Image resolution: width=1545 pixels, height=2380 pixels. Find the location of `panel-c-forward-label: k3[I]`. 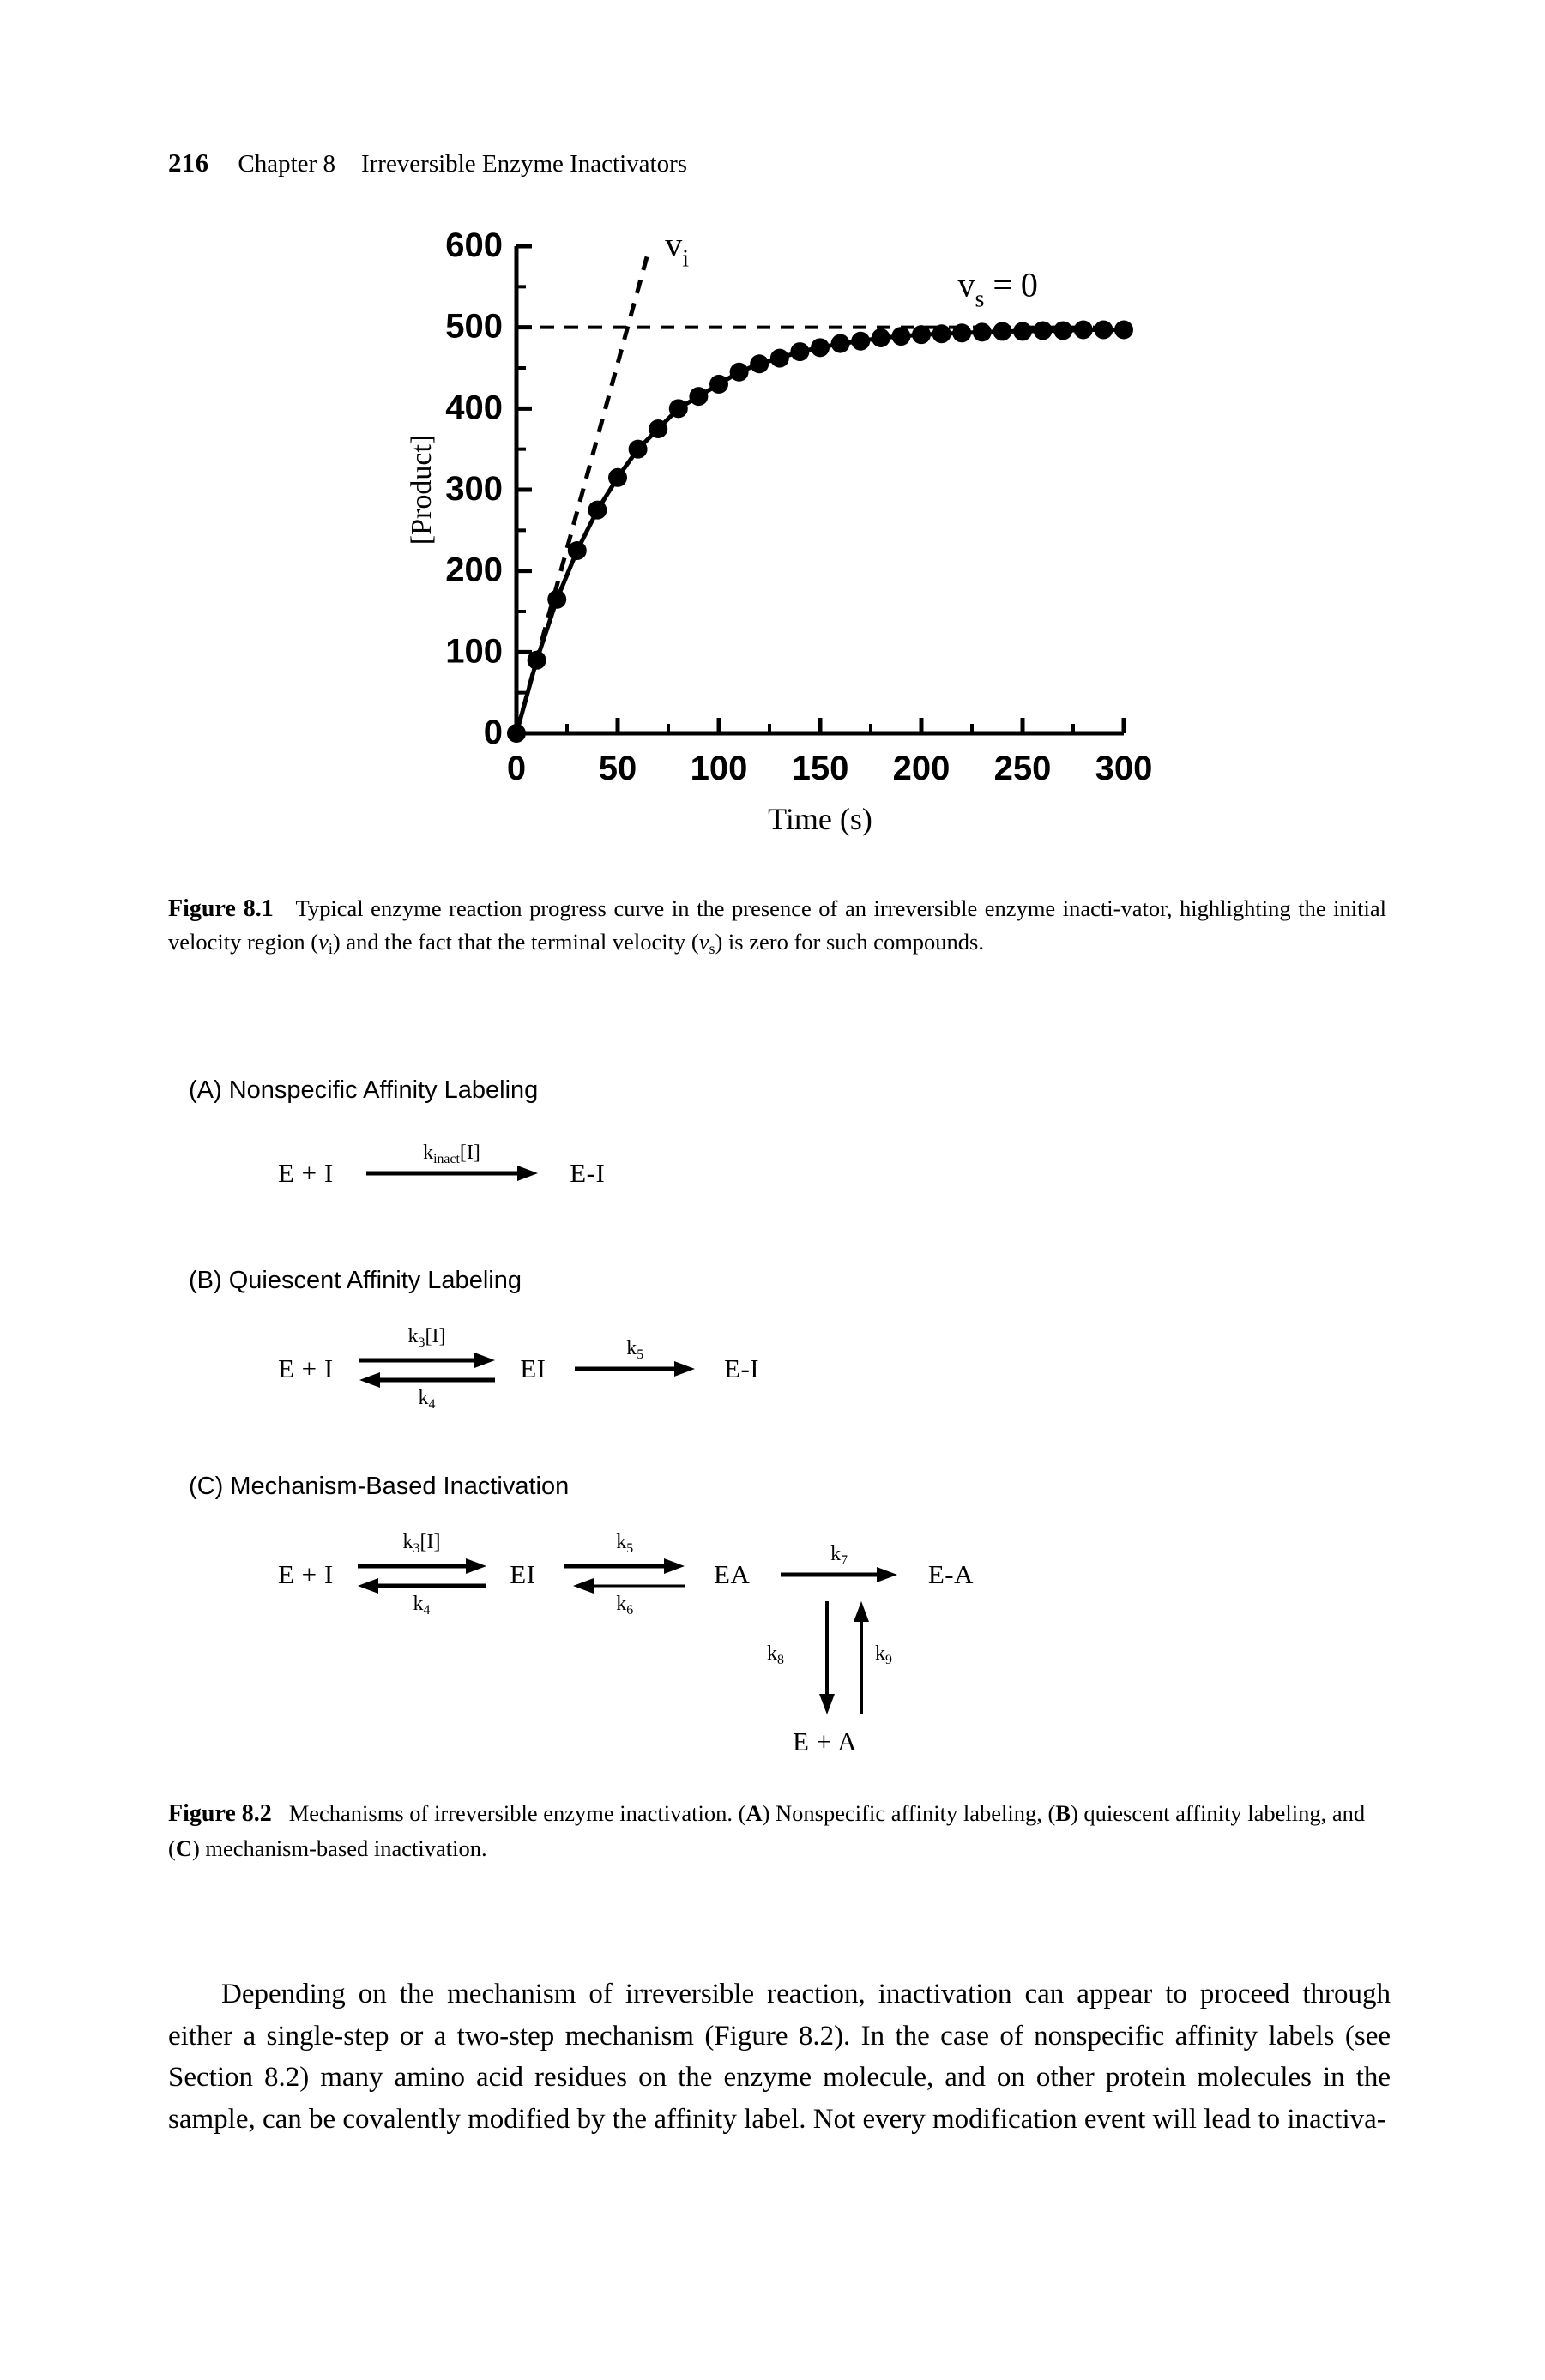

panel-c-forward-label: k3[I] is located at coordinates (422, 1544).